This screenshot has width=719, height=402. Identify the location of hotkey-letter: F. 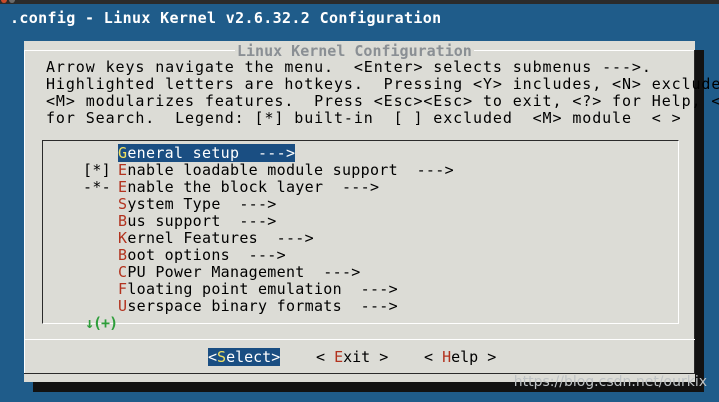
(123, 289).